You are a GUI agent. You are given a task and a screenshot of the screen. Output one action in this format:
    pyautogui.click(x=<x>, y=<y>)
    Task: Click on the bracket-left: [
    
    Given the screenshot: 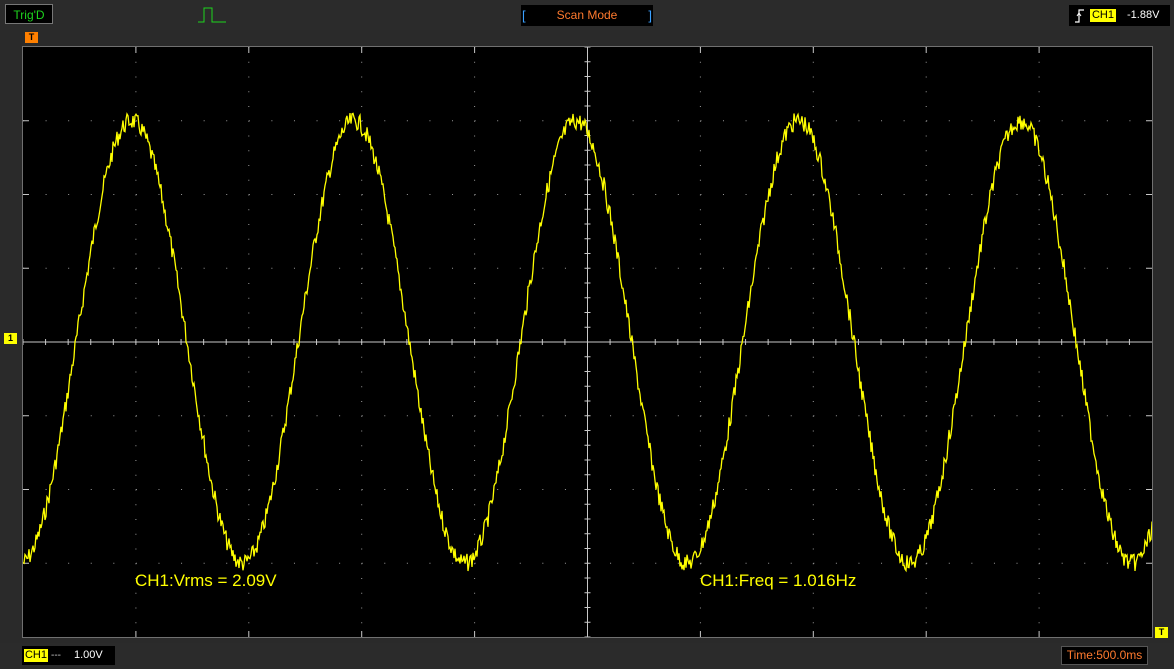 What is the action you would take?
    pyautogui.click(x=524, y=15)
    